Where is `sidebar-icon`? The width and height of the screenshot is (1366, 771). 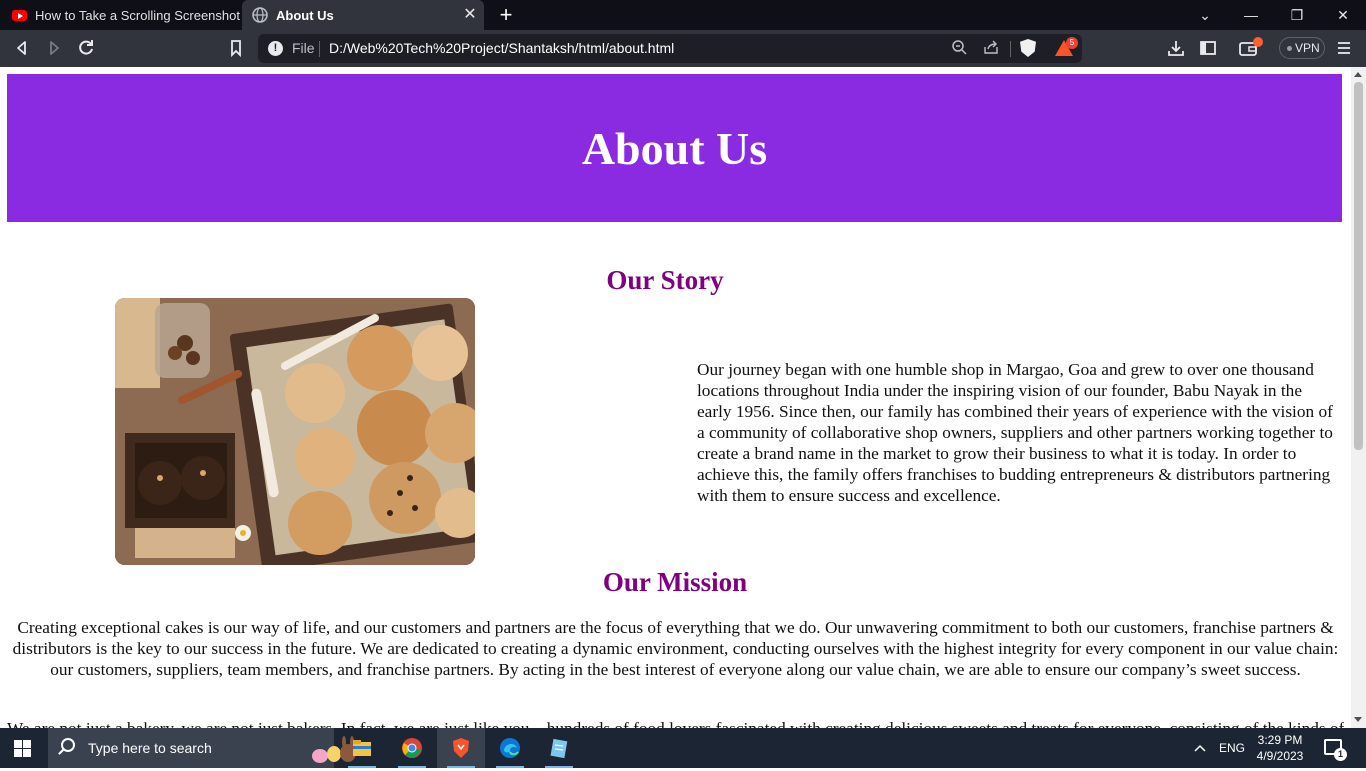
sidebar-icon is located at coordinates (1208, 48).